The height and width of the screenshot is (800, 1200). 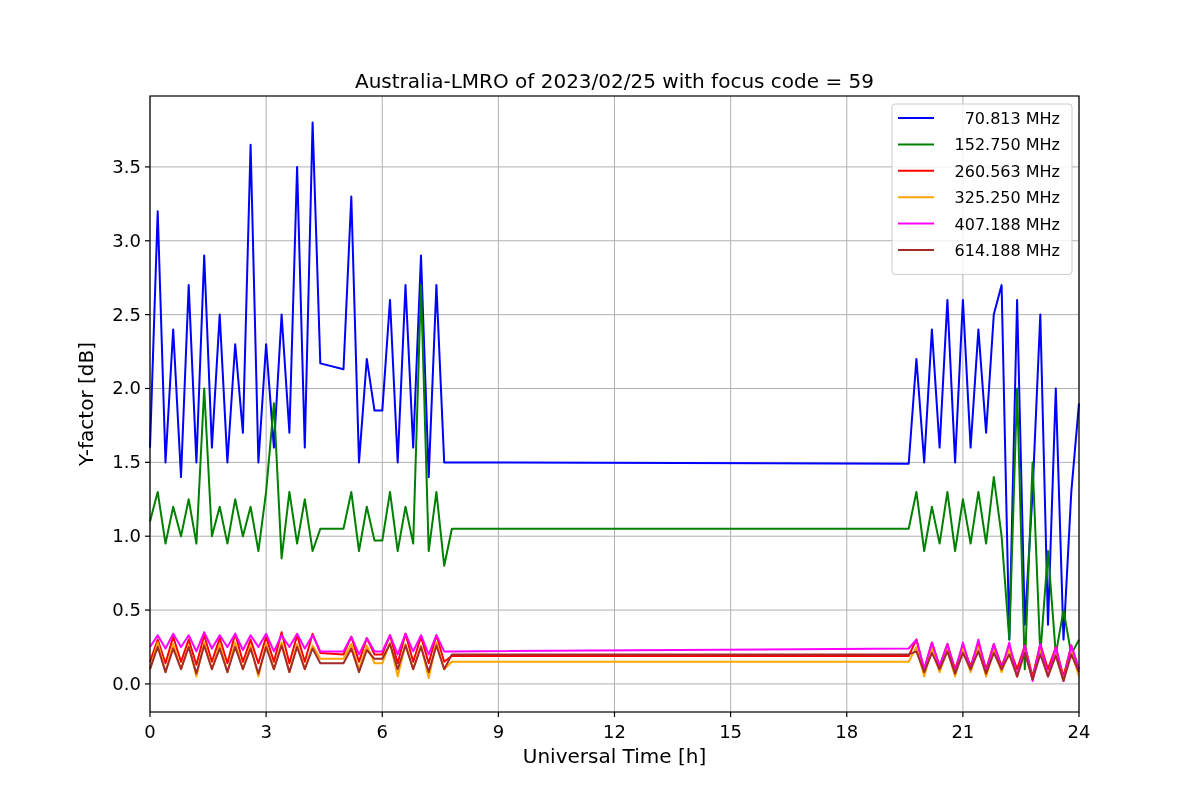 I want to click on legend-label: 325.250 MHz, so click(x=1007, y=198).